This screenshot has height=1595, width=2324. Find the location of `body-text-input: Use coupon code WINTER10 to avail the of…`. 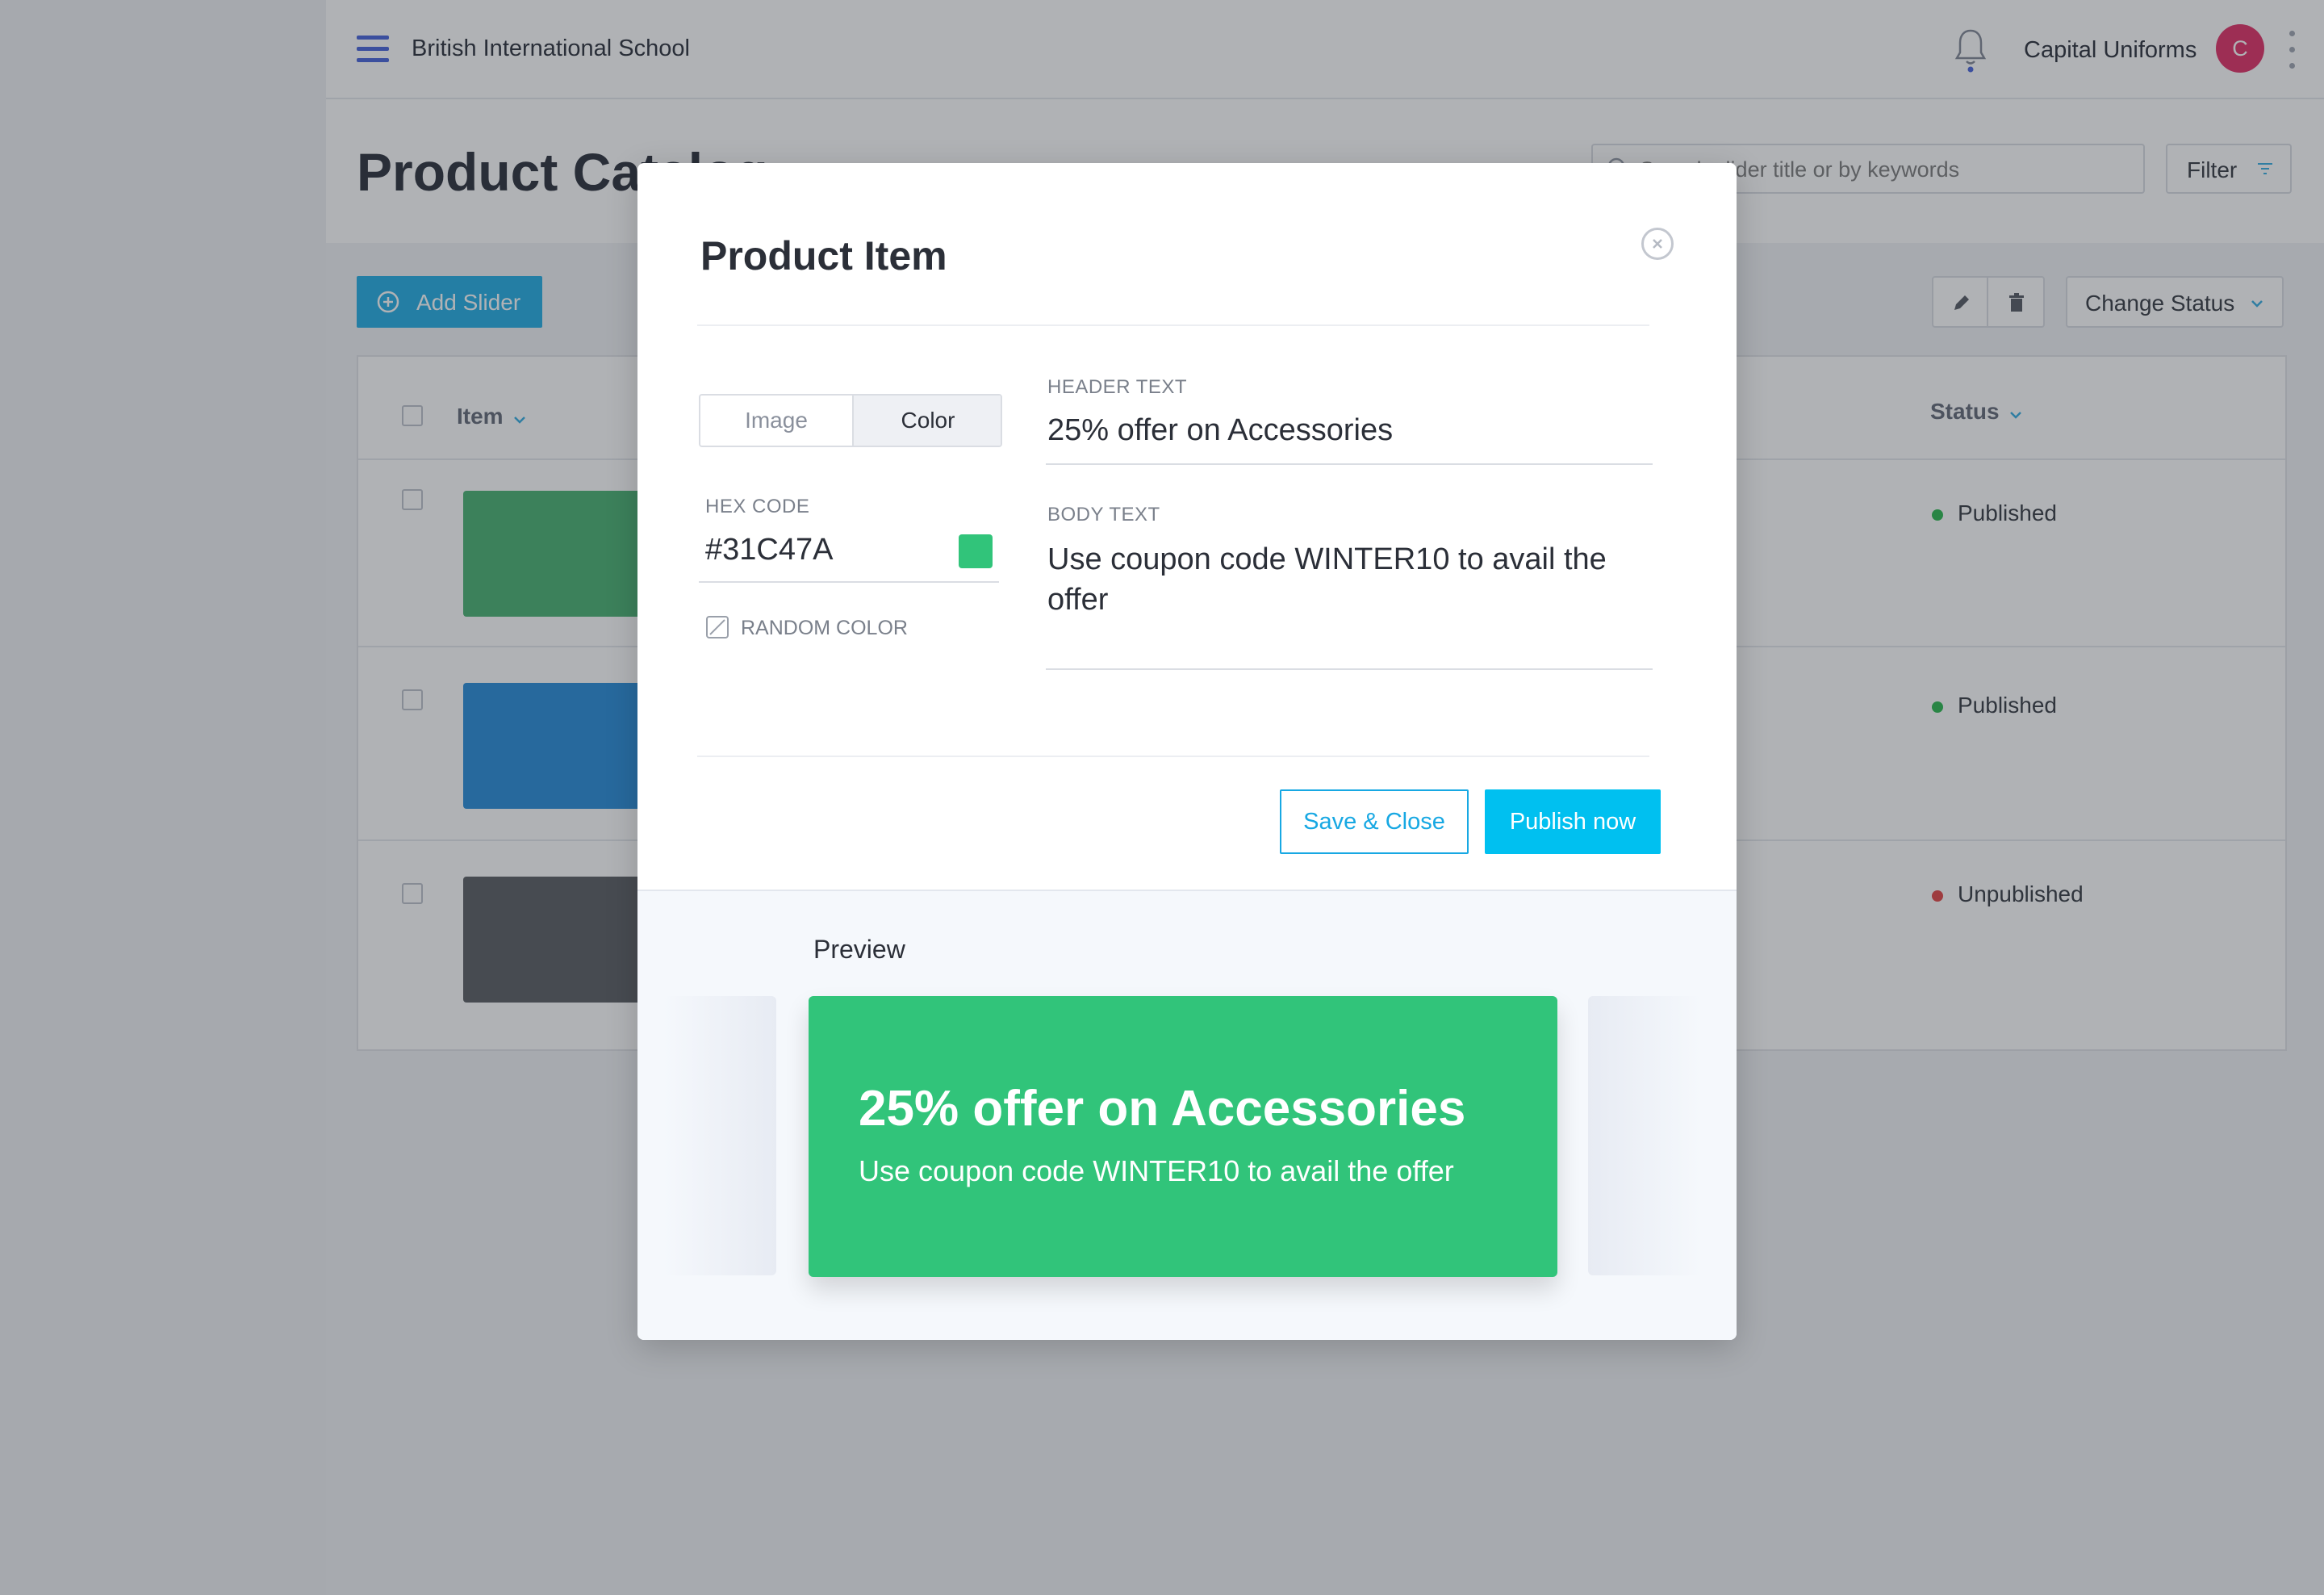

body-text-input: Use coupon code WINTER10 to avail the of… is located at coordinates (1346, 579).